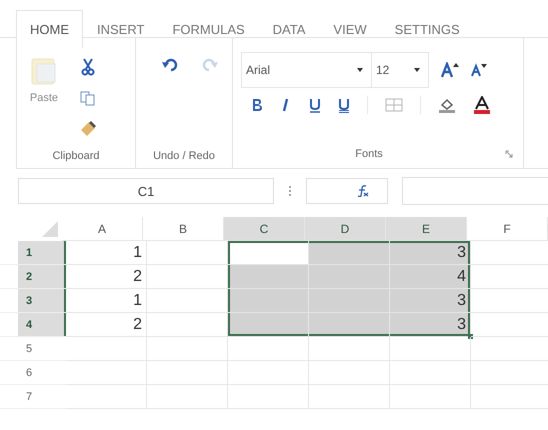 This screenshot has height=430, width=548. What do you see at coordinates (257, 105) in the screenshot?
I see `bold-icon` at bounding box center [257, 105].